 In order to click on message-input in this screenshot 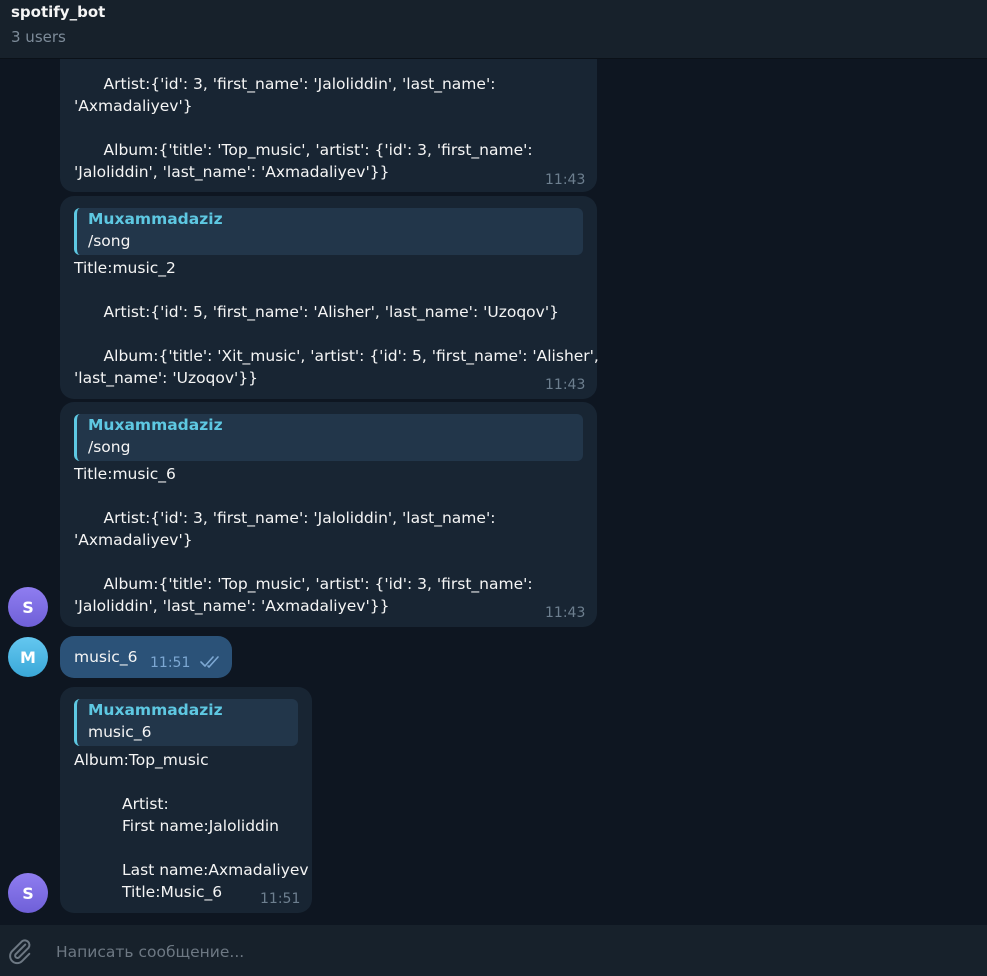, I will do `click(506, 952)`.